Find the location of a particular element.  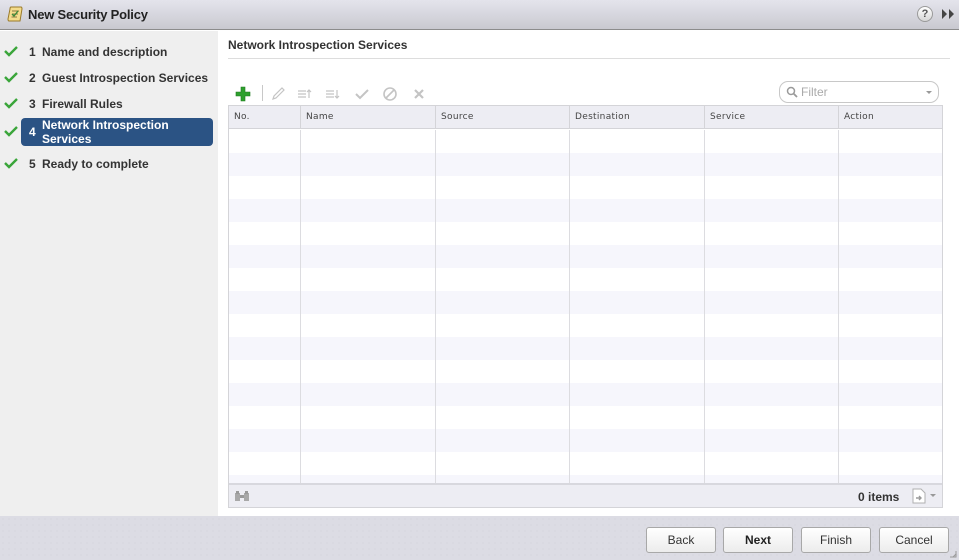

dialog-title: New Security Policy is located at coordinates (88, 14).